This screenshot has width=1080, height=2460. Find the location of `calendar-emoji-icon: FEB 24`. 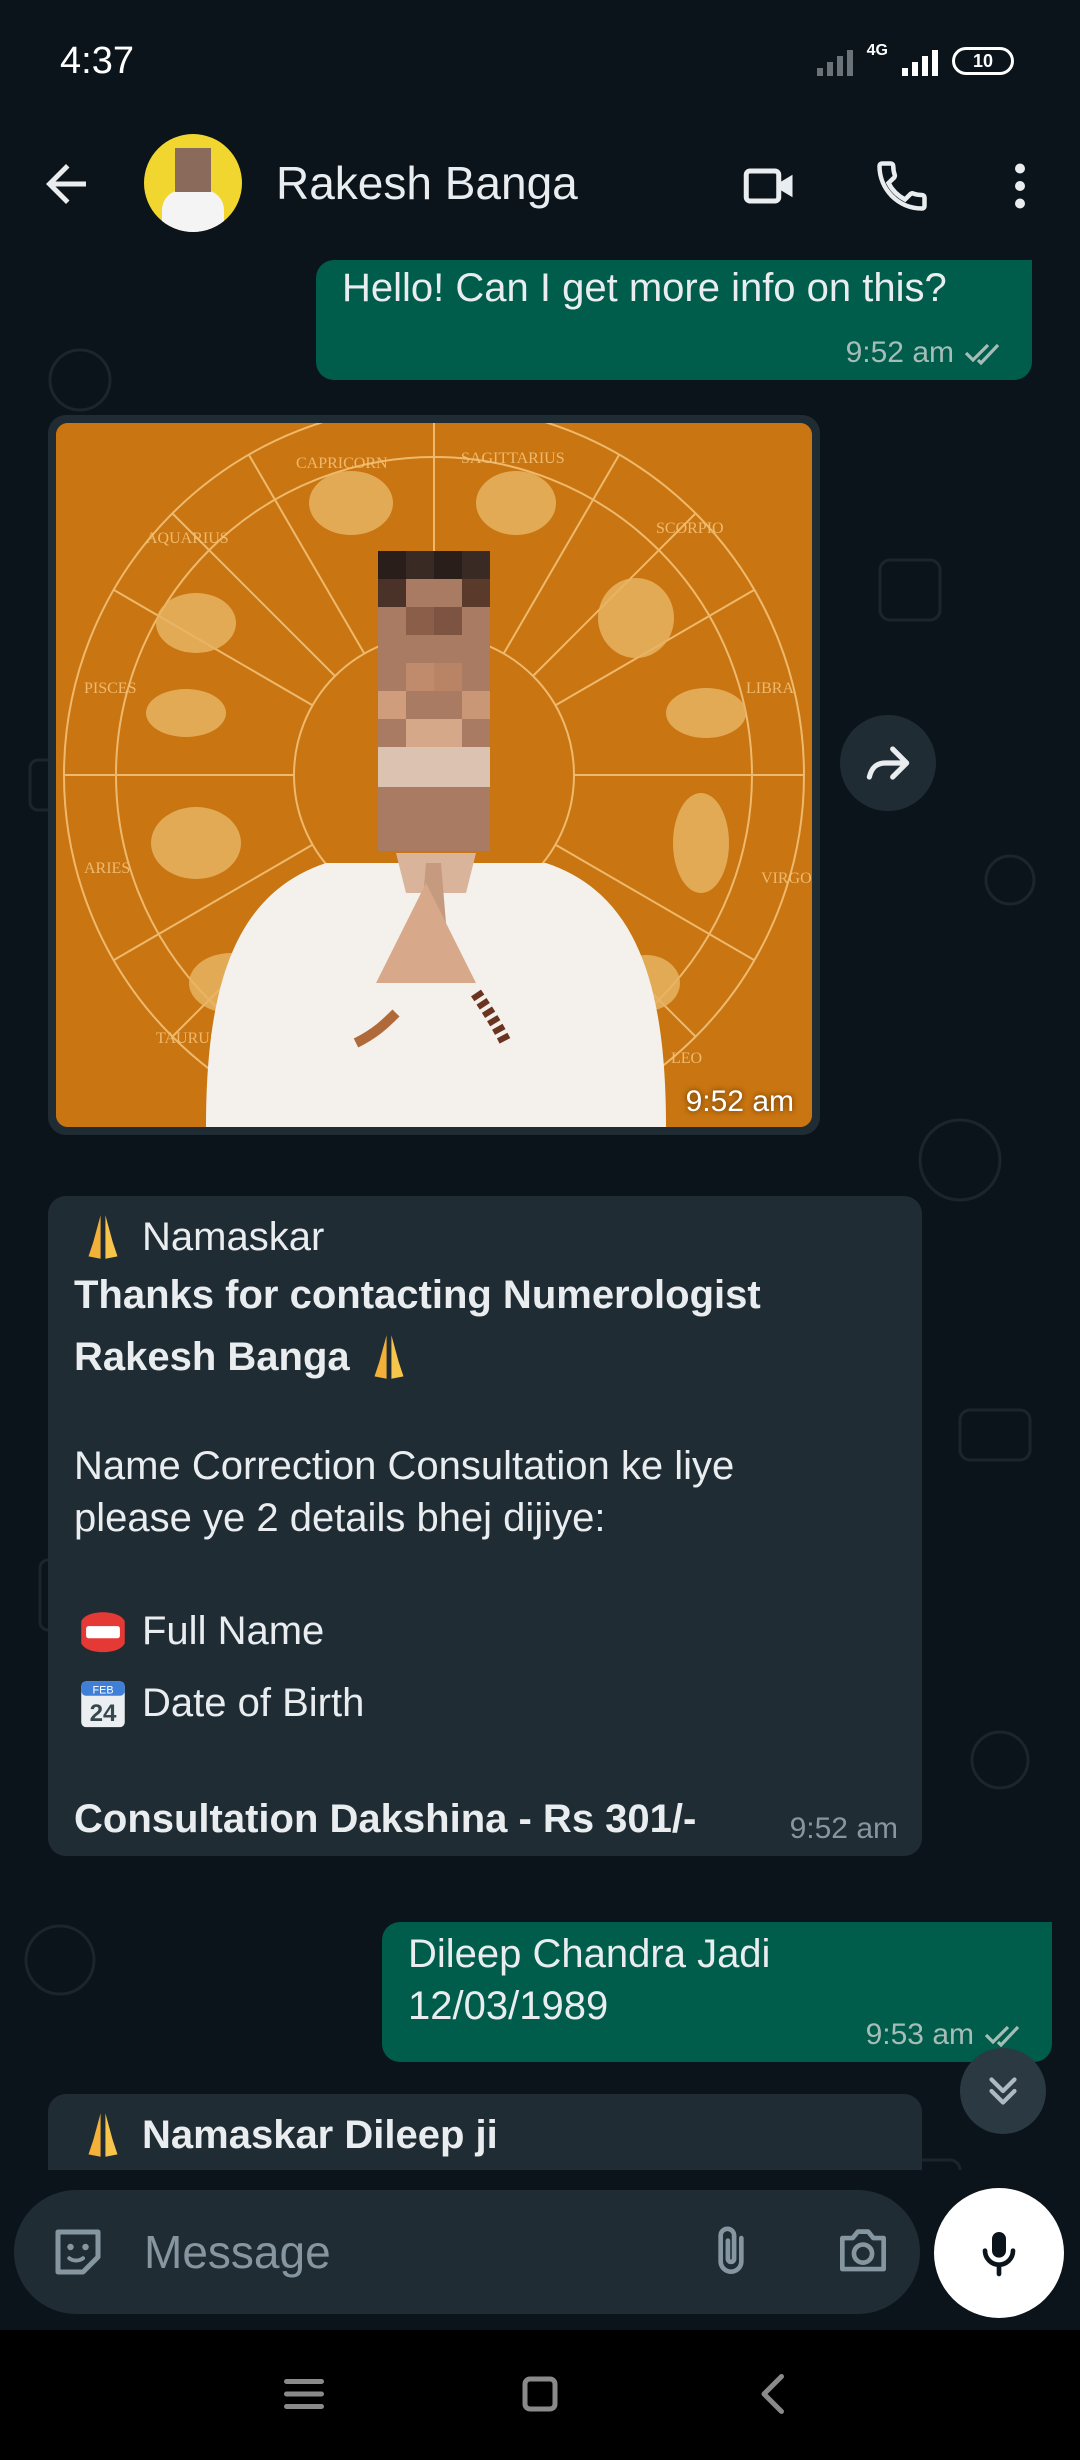

calendar-emoji-icon: FEB 24 is located at coordinates (103, 1704).